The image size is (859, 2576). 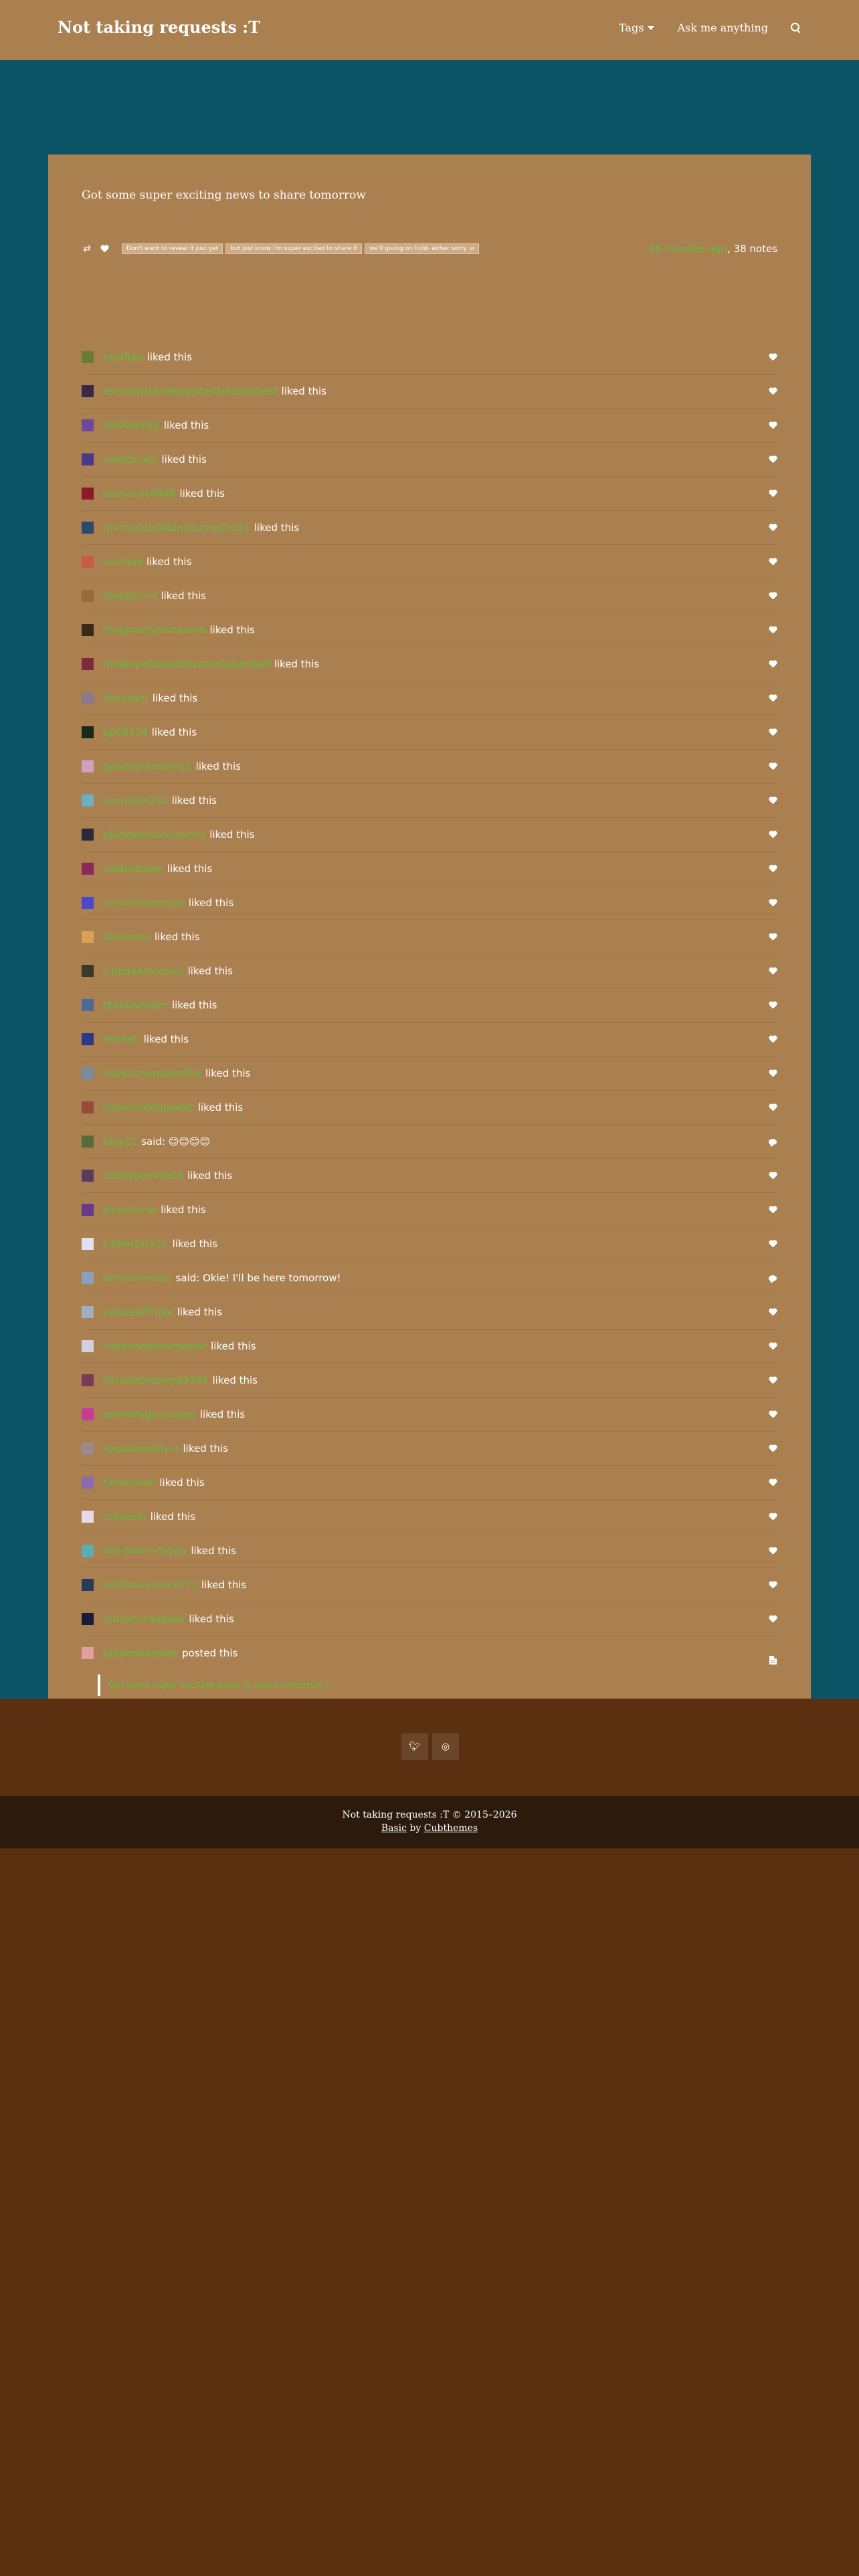 What do you see at coordinates (688, 249) in the screenshot?
I see `post-timestamp: 46 minutes ago` at bounding box center [688, 249].